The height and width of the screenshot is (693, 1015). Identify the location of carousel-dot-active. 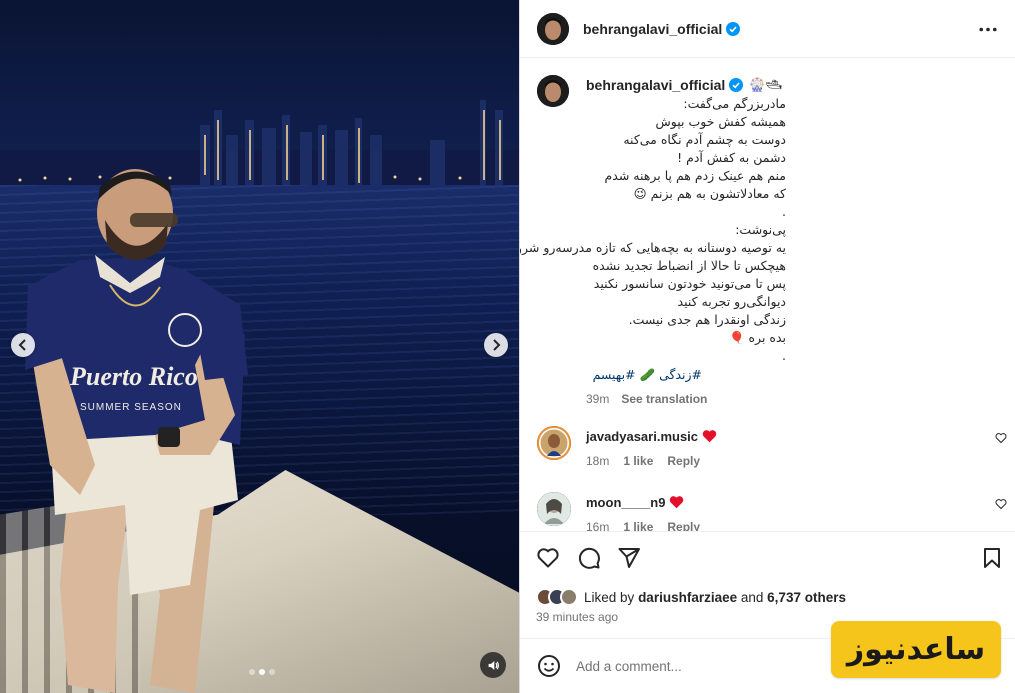
(262, 672).